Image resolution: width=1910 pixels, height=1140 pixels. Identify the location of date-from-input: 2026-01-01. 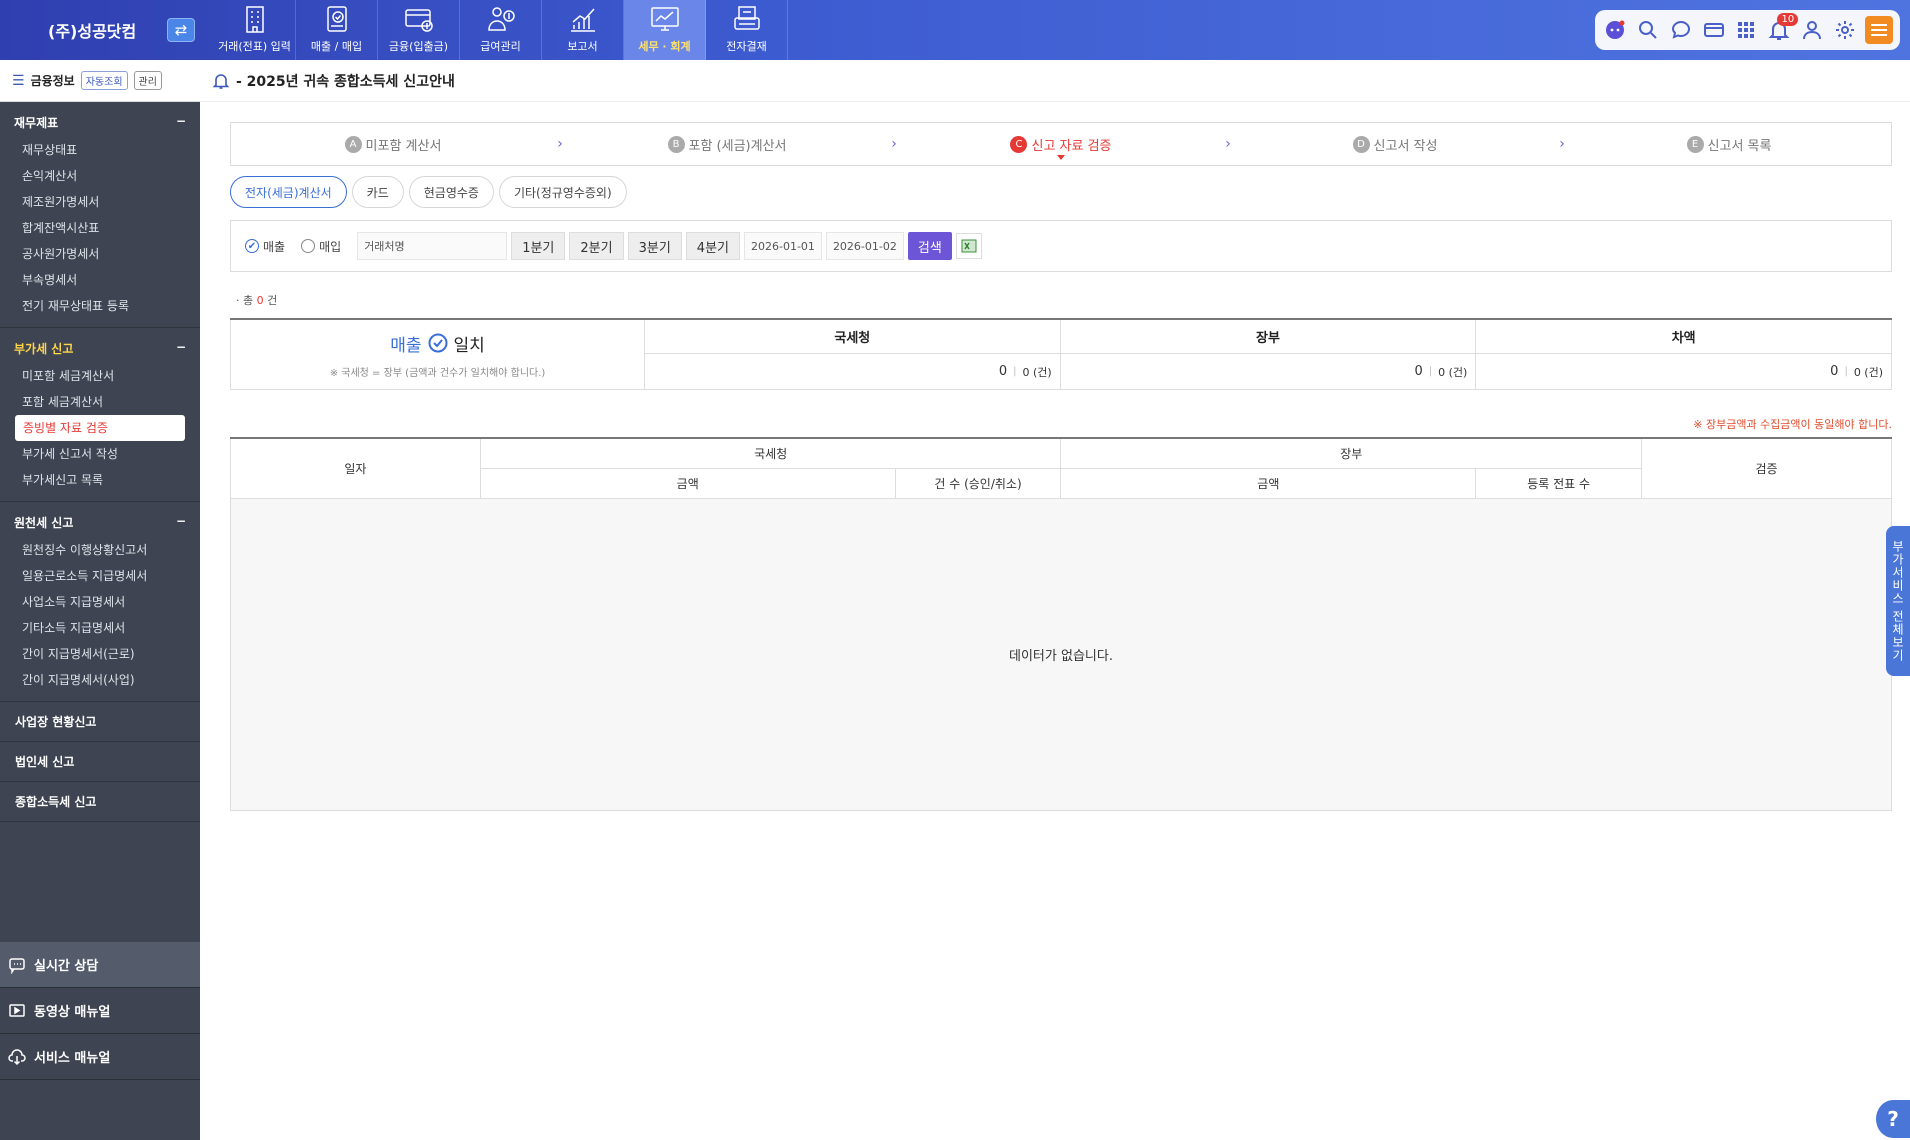
(783, 246).